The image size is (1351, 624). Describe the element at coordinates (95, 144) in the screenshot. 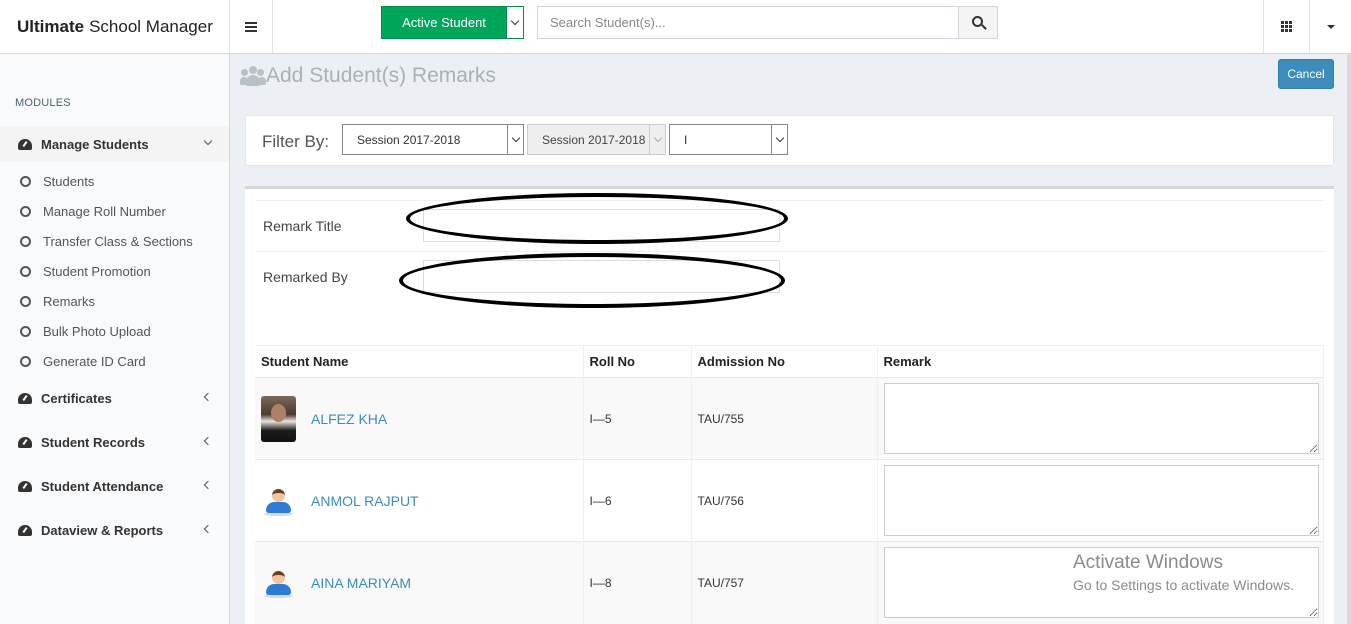

I see `sidebar-item-label: Manage Students` at that location.